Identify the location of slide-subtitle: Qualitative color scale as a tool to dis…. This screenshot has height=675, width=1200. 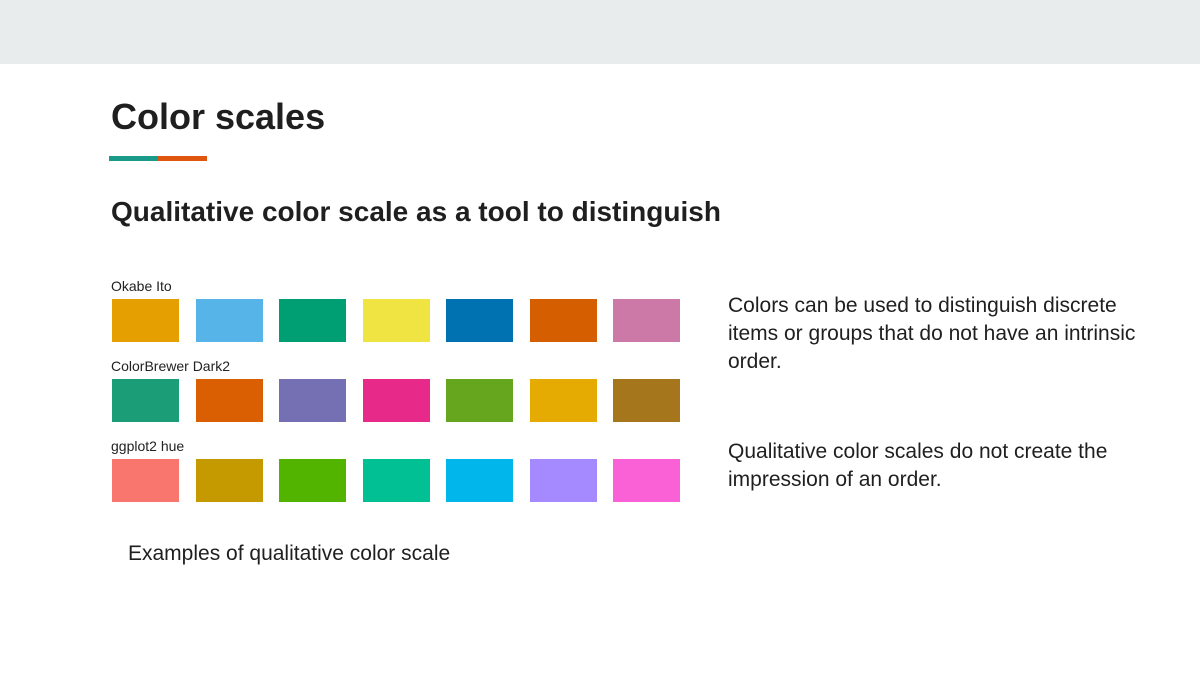
(416, 211).